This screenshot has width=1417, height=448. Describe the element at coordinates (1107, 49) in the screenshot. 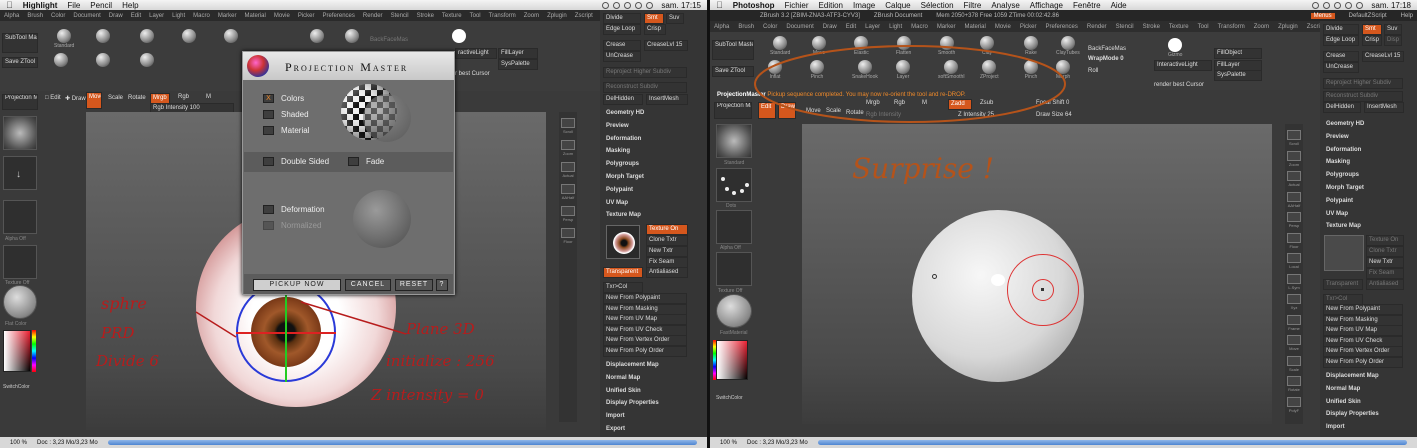

I see `backface-label: BackFaceMas` at that location.